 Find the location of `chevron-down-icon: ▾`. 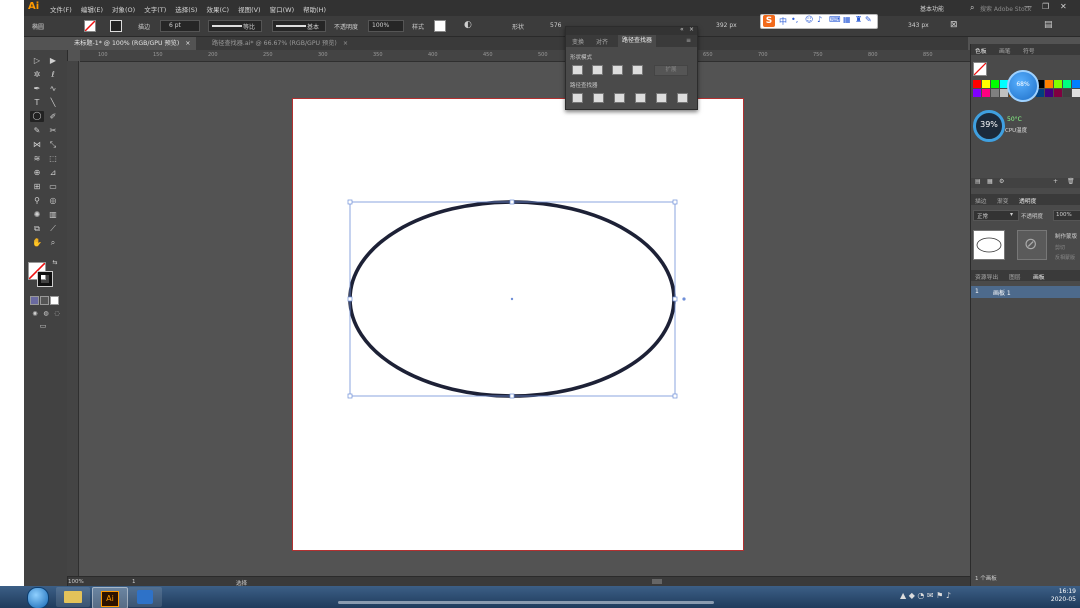

chevron-down-icon: ▾ is located at coordinates (1012, 214).